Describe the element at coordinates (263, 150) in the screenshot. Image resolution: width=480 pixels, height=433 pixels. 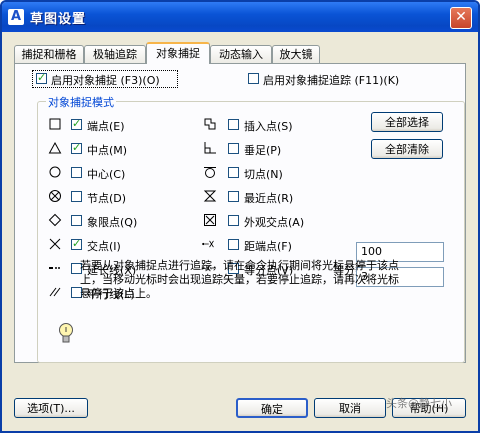
I see `perpendicular-label: 垂足(P)` at that location.